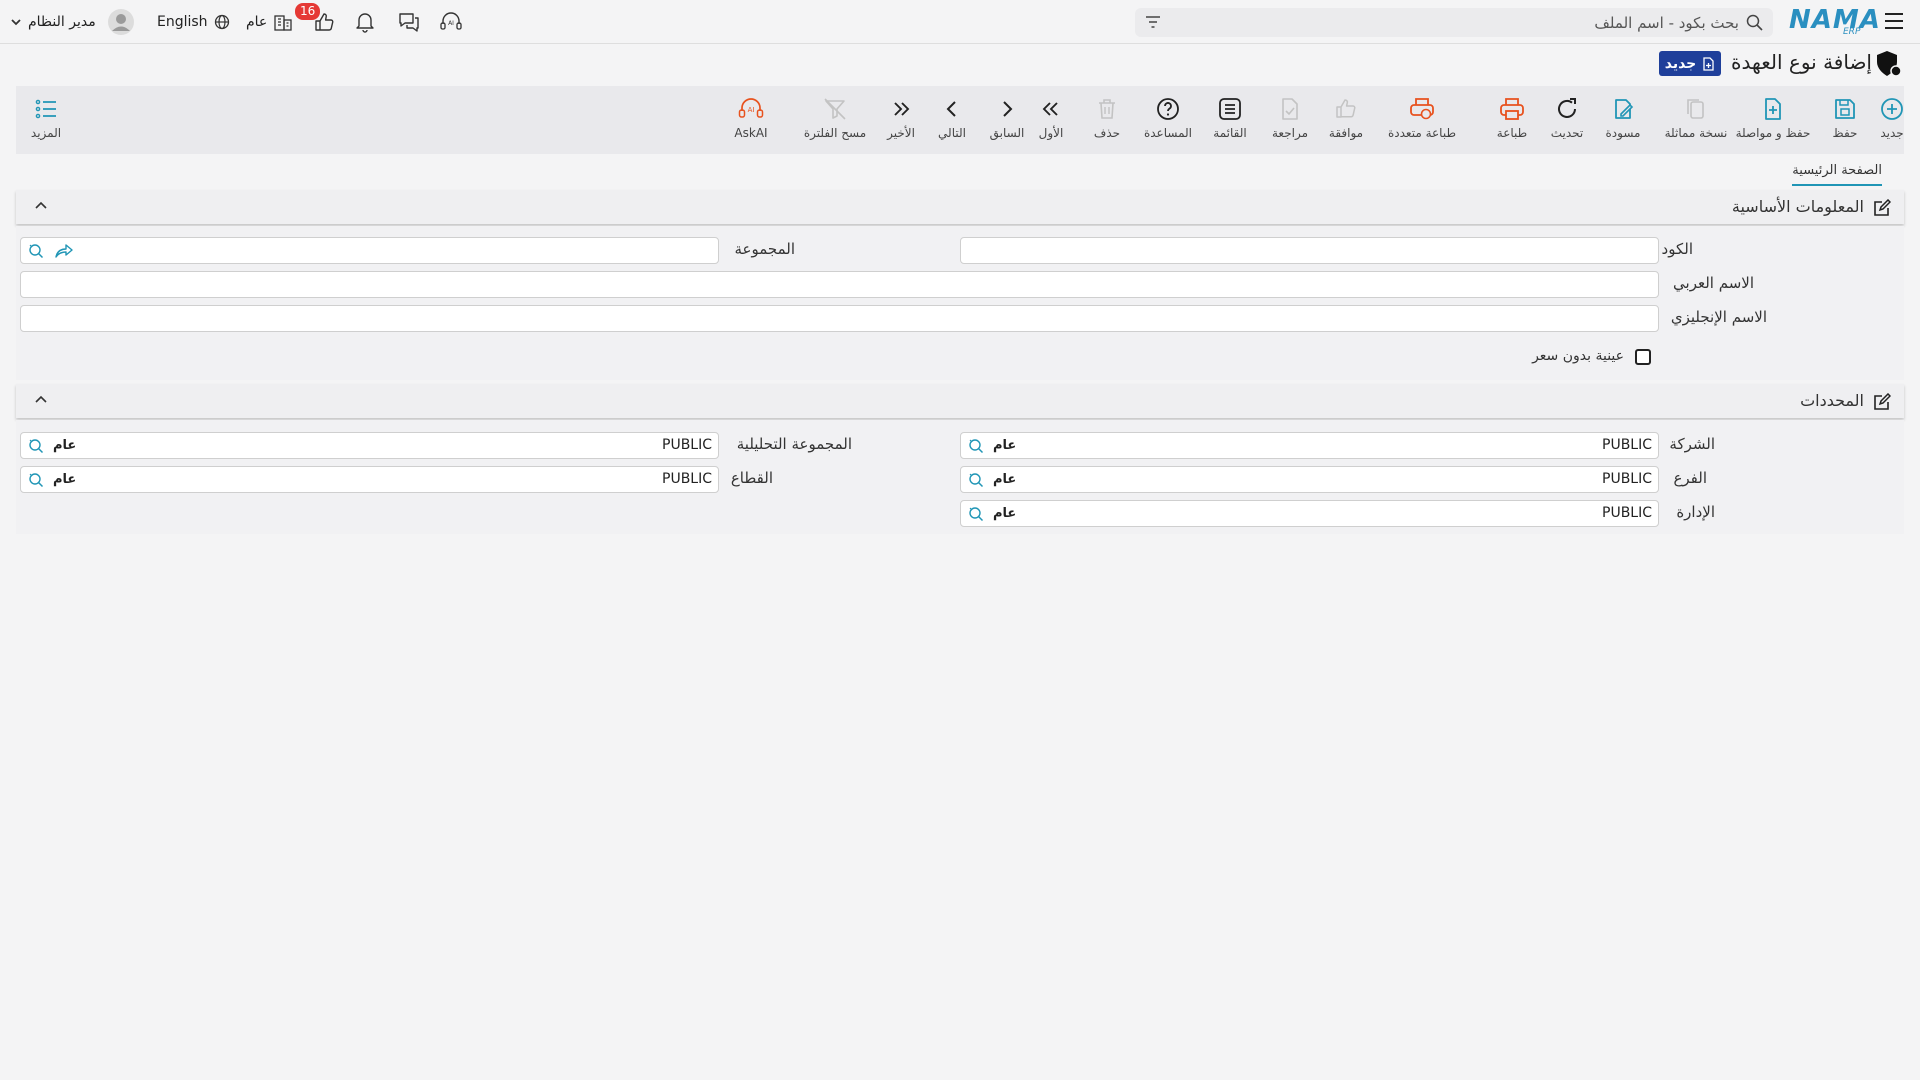 The width and height of the screenshot is (1920, 1080). Describe the element at coordinates (1852, 32) in the screenshot. I see `brand-sub: ERP` at that location.